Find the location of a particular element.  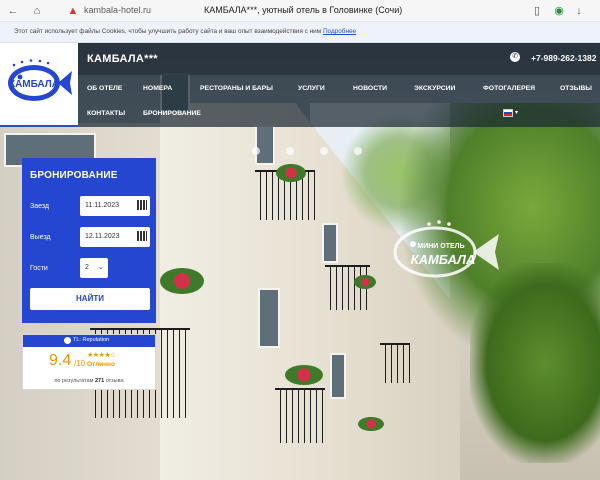

checkout-label: Выезд is located at coordinates (40, 237).